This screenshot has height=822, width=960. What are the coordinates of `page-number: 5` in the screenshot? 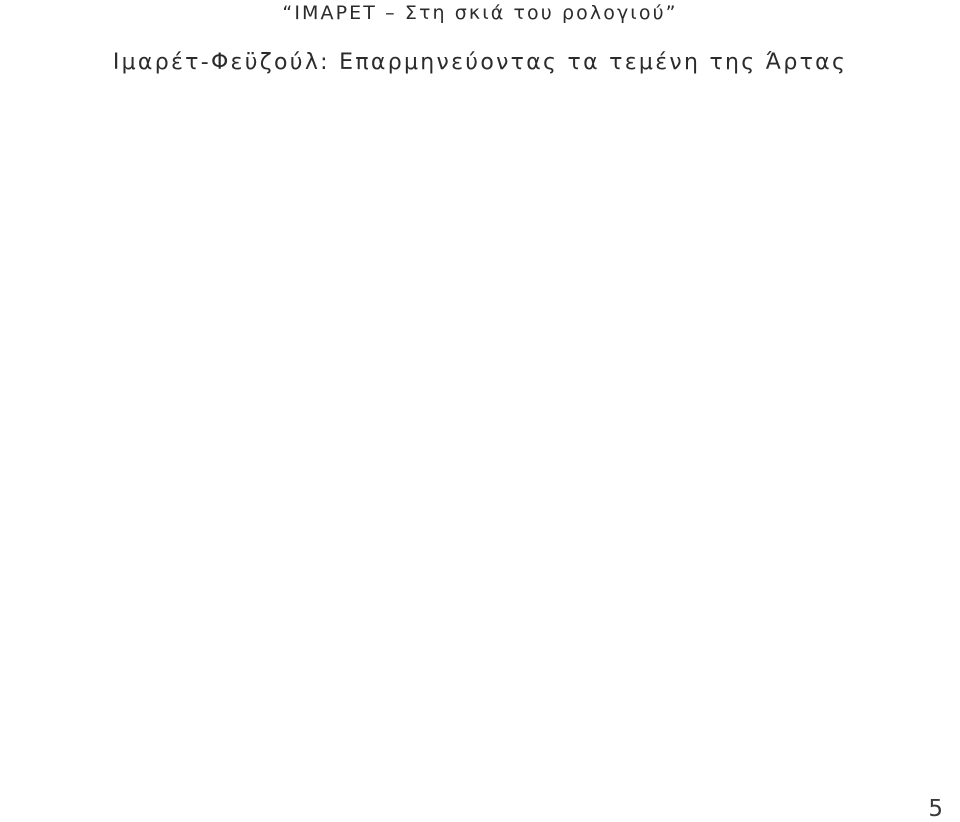 It's located at (935, 809).